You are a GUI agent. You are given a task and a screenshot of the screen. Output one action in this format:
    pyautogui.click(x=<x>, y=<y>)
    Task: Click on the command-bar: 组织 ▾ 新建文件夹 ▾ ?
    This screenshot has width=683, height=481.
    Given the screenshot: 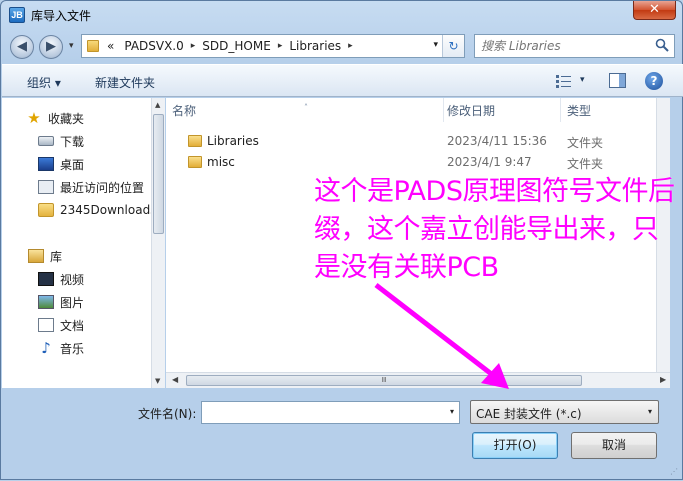 What is the action you would take?
    pyautogui.click(x=342, y=80)
    